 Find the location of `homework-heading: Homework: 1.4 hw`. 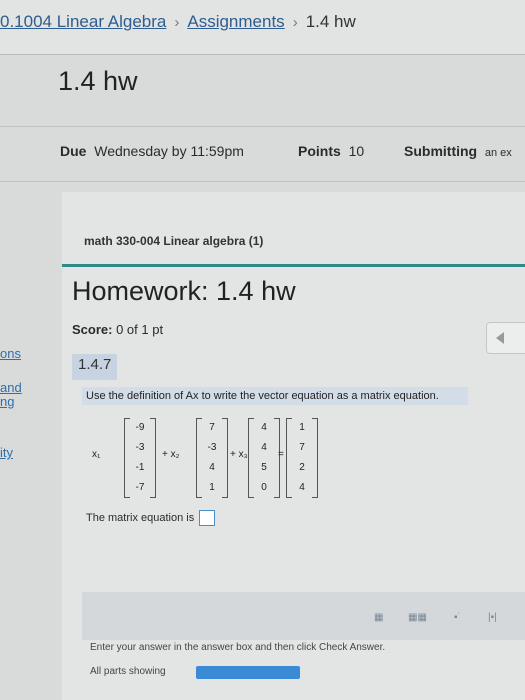

homework-heading: Homework: 1.4 hw is located at coordinates (184, 291).